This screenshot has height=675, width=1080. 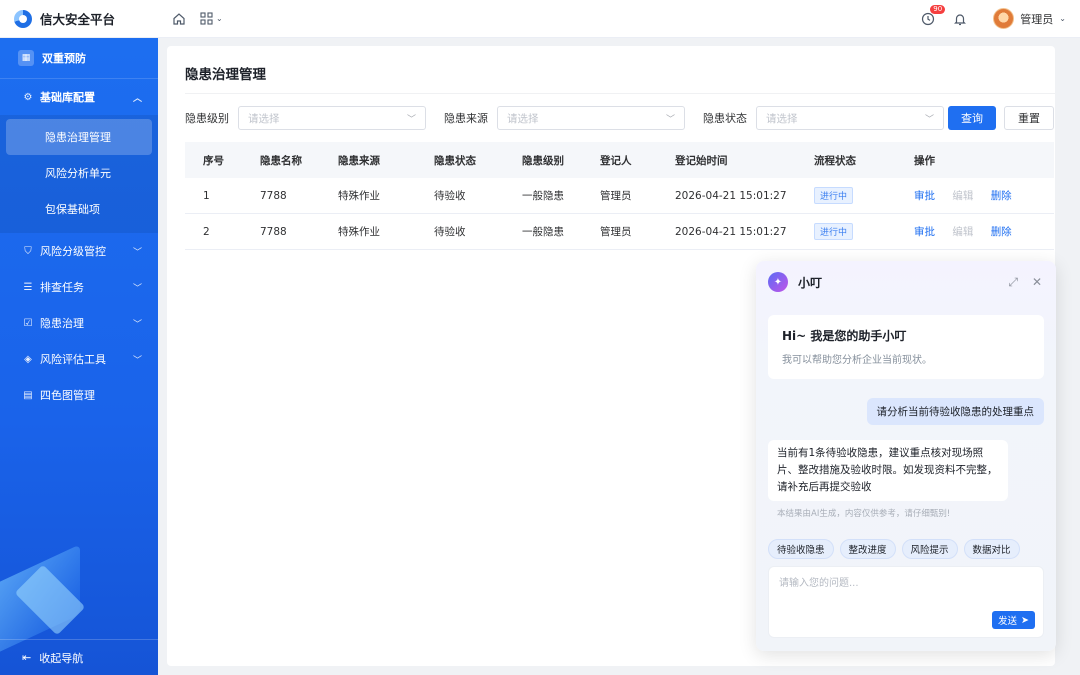 What do you see at coordinates (1013, 282) in the screenshot?
I see `expand-icon: ⤢` at bounding box center [1013, 282].